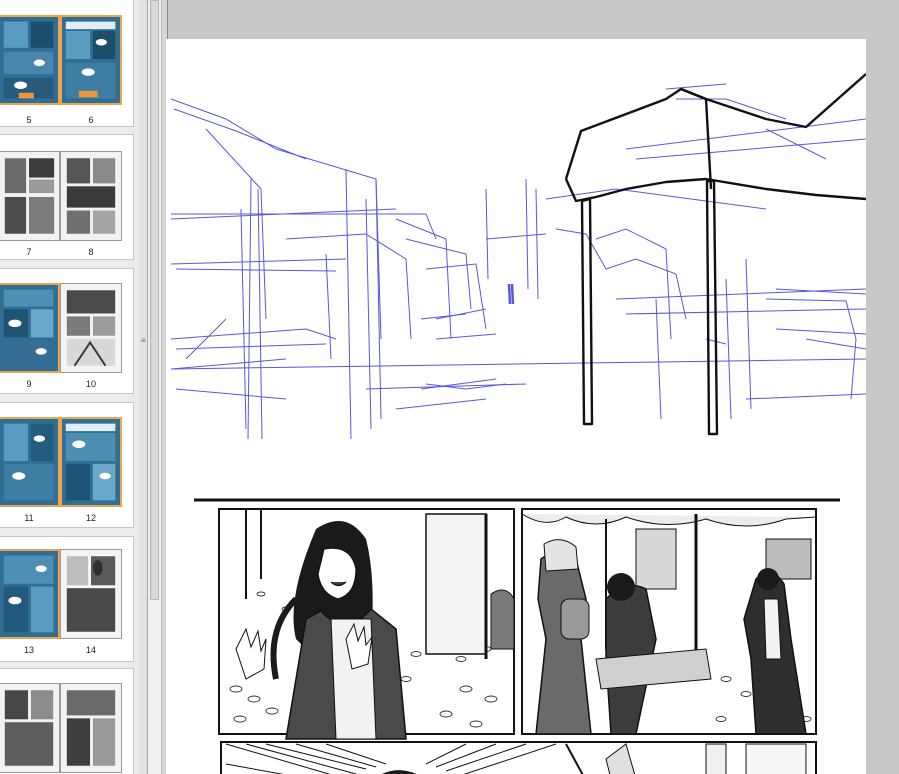  Describe the element at coordinates (91, 252) in the screenshot. I see `page-number-label: 8` at that location.